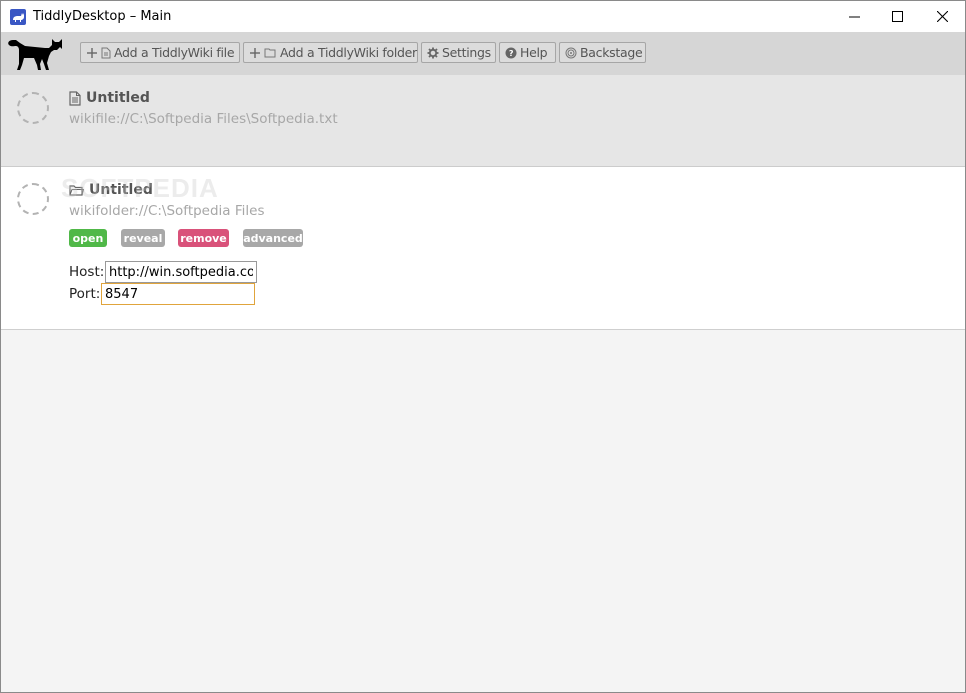 This screenshot has height=693, width=966. I want to click on port-input, so click(178, 294).